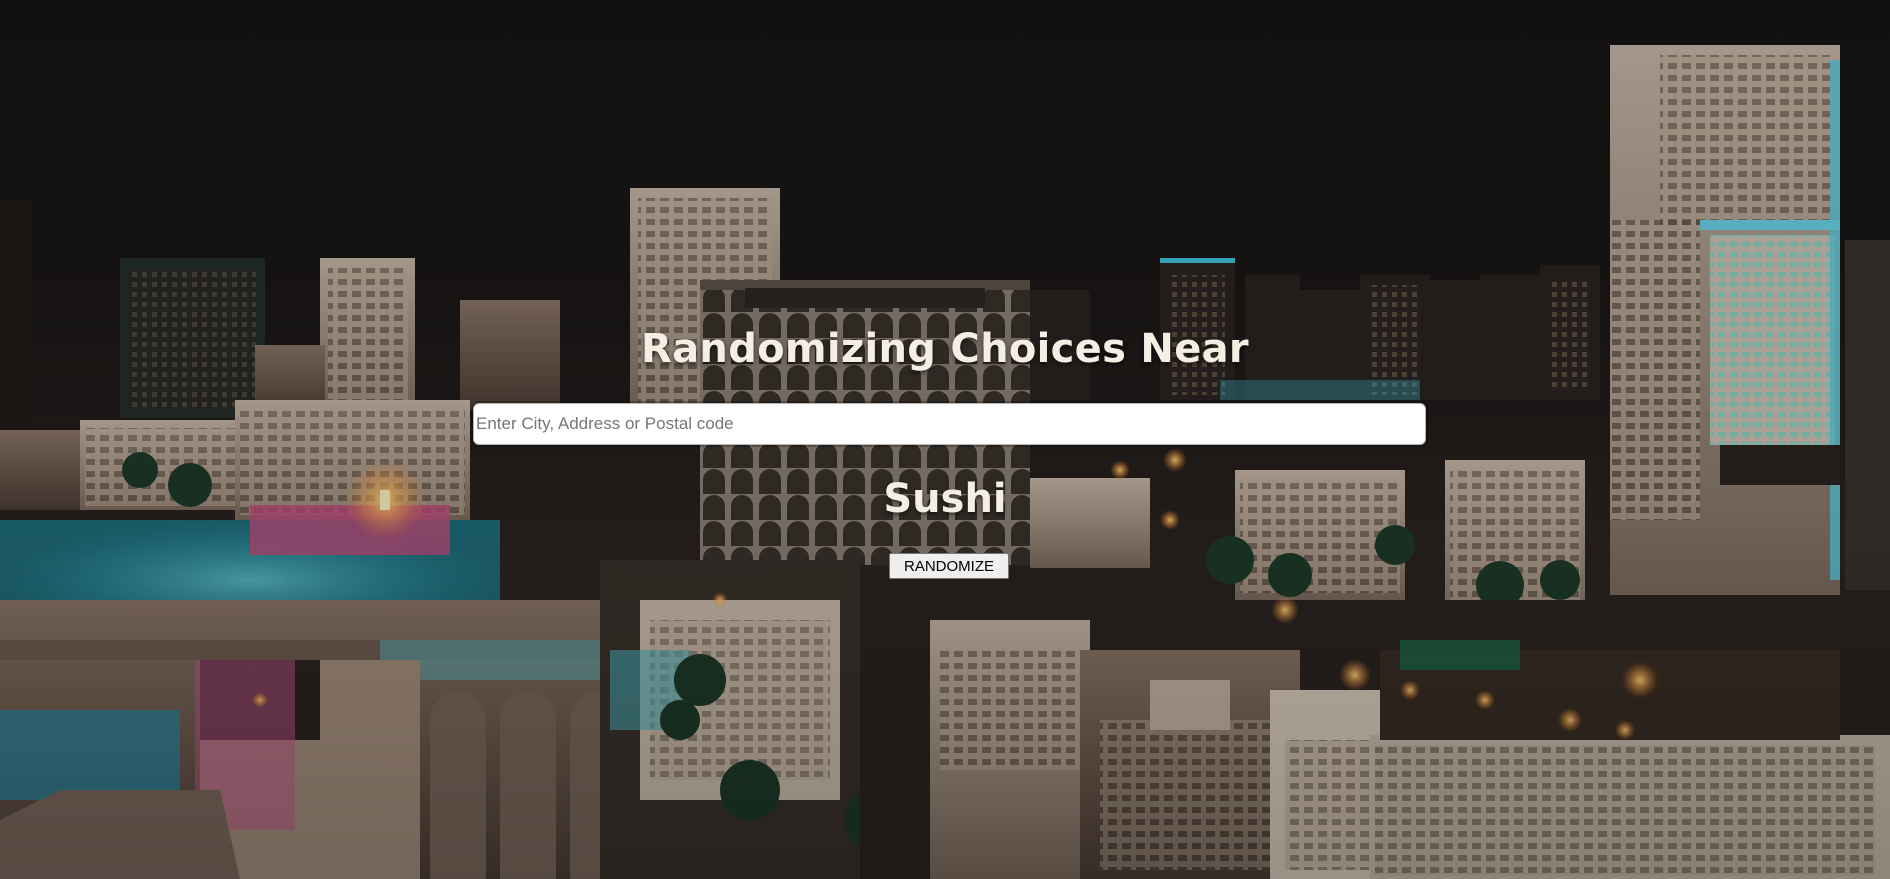 This screenshot has height=879, width=1890. What do you see at coordinates (945, 499) in the screenshot?
I see `random-choice-result: Sushi` at bounding box center [945, 499].